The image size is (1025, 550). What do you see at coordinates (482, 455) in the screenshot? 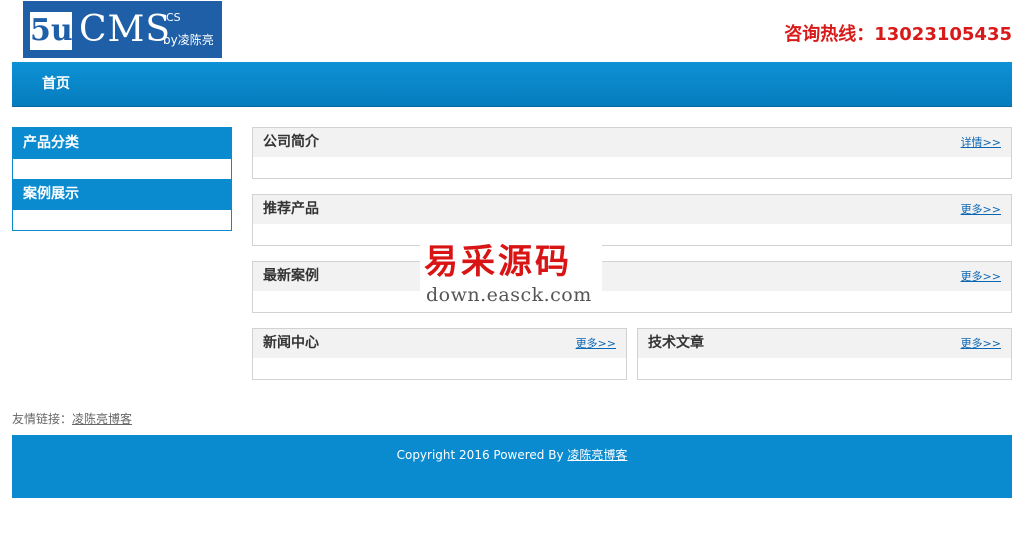
I see `copyright-text: Copyright 2016 Powered By` at bounding box center [482, 455].